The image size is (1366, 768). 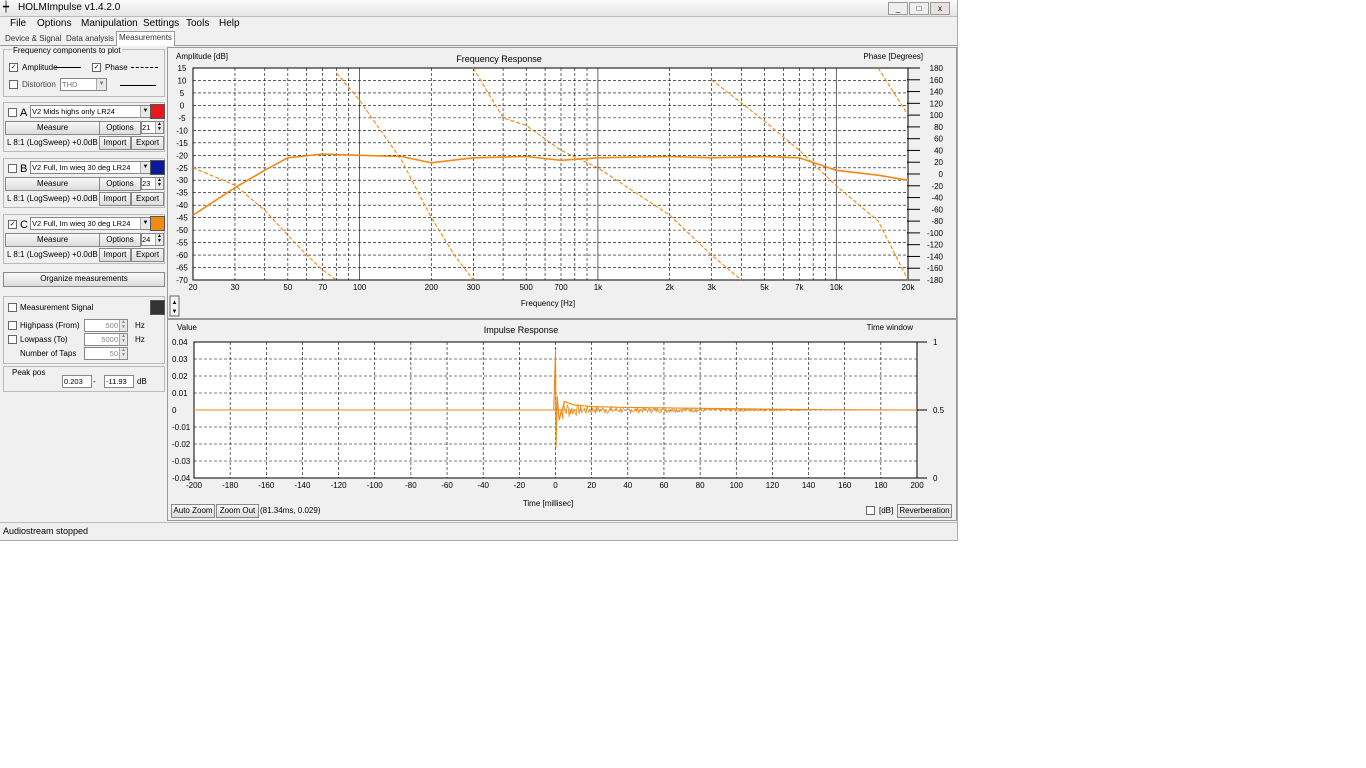 I want to click on export-b-button: Export, so click(x=147, y=199).